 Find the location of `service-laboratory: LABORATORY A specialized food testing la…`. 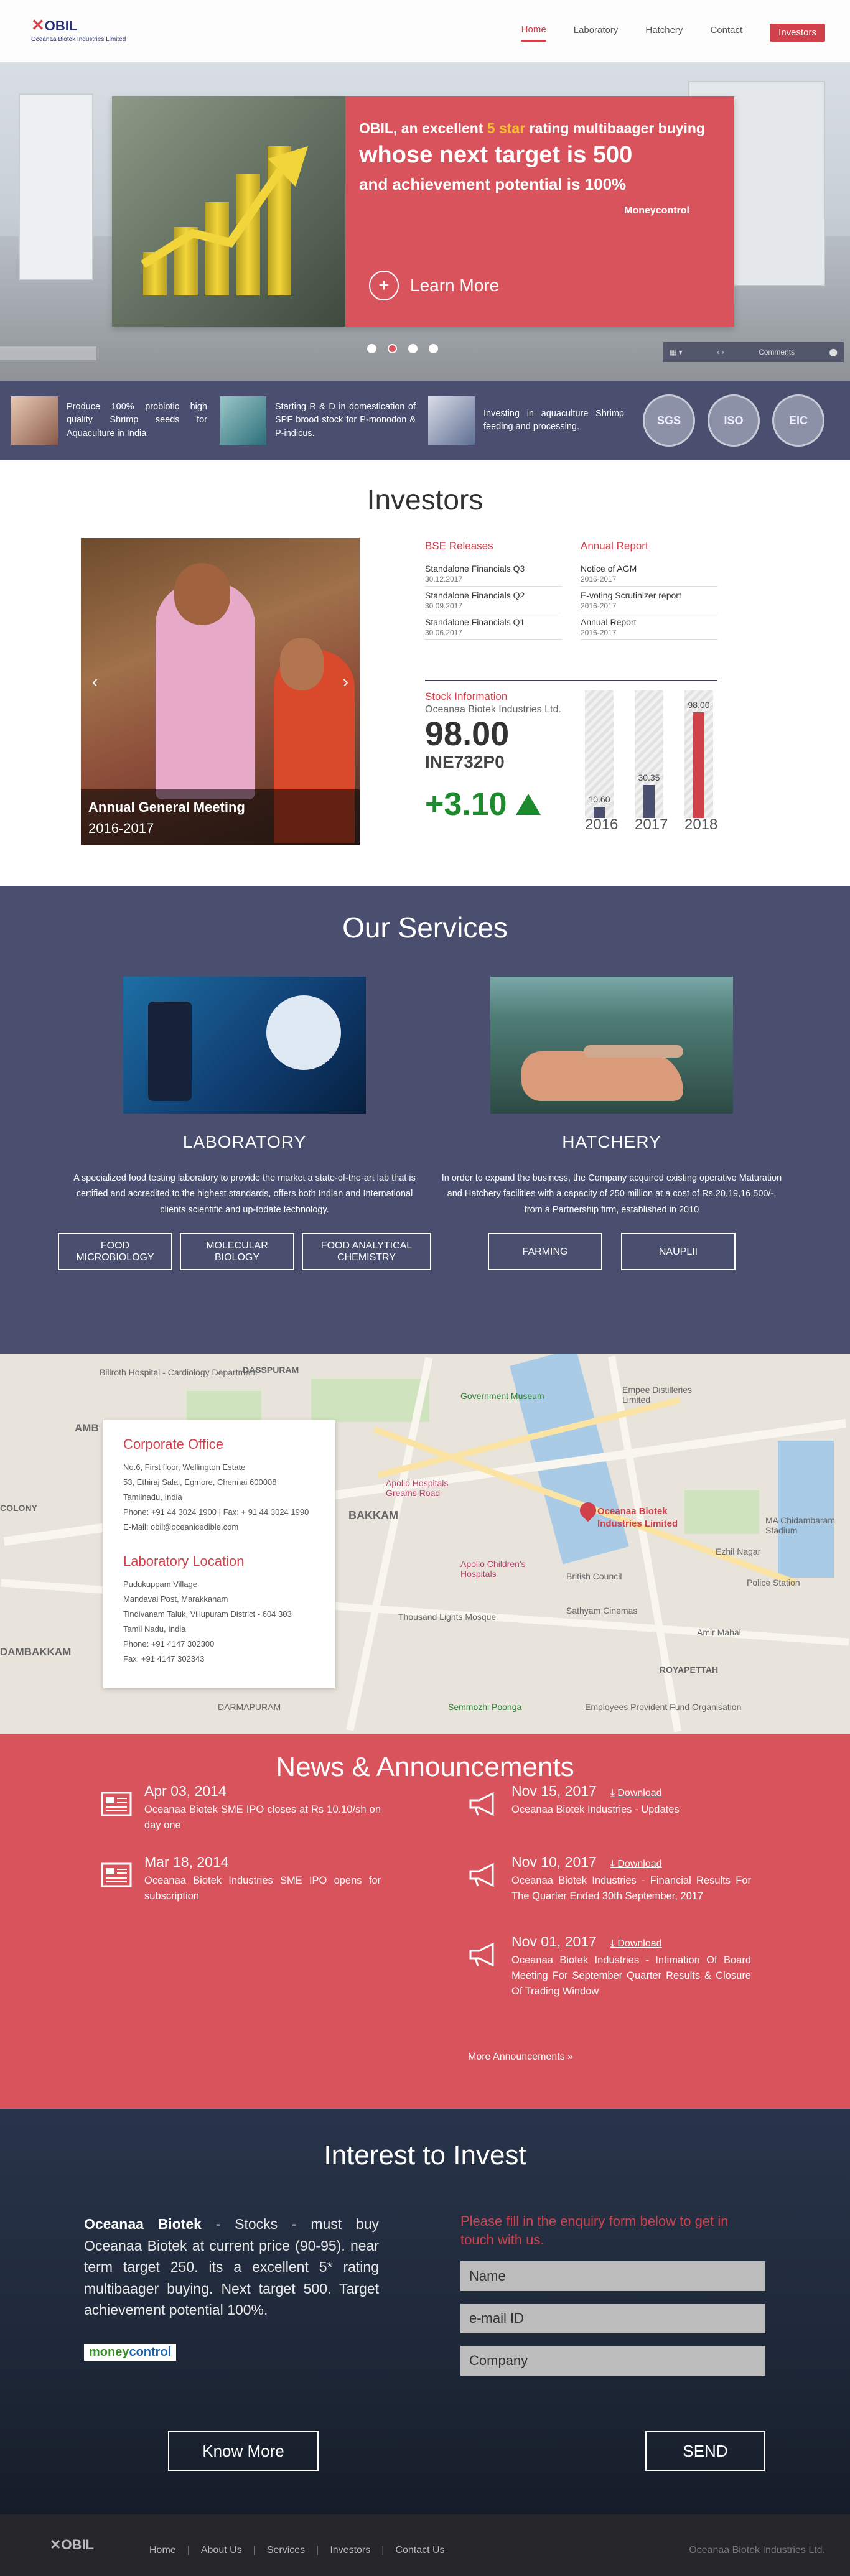

service-laboratory: LABORATORY A specialized food testing la… is located at coordinates (245, 1124).